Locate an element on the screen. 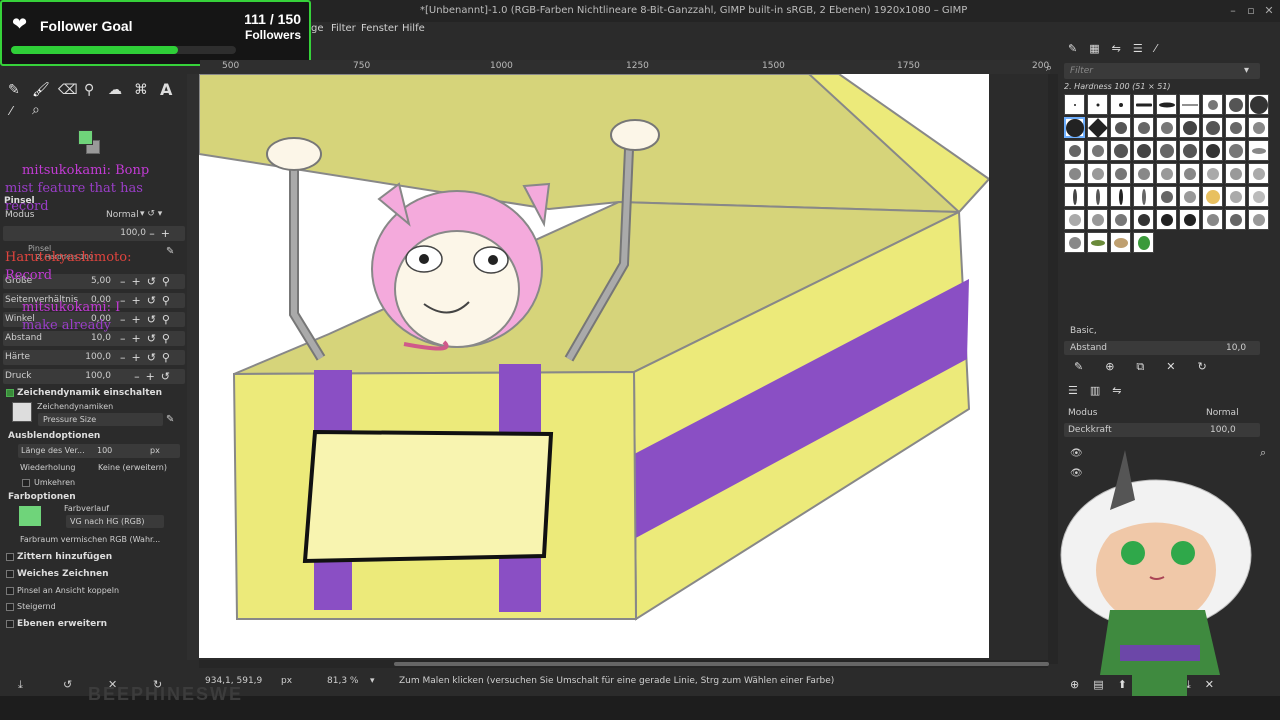  edit-dynamics-icon: ✎ is located at coordinates (170, 419).